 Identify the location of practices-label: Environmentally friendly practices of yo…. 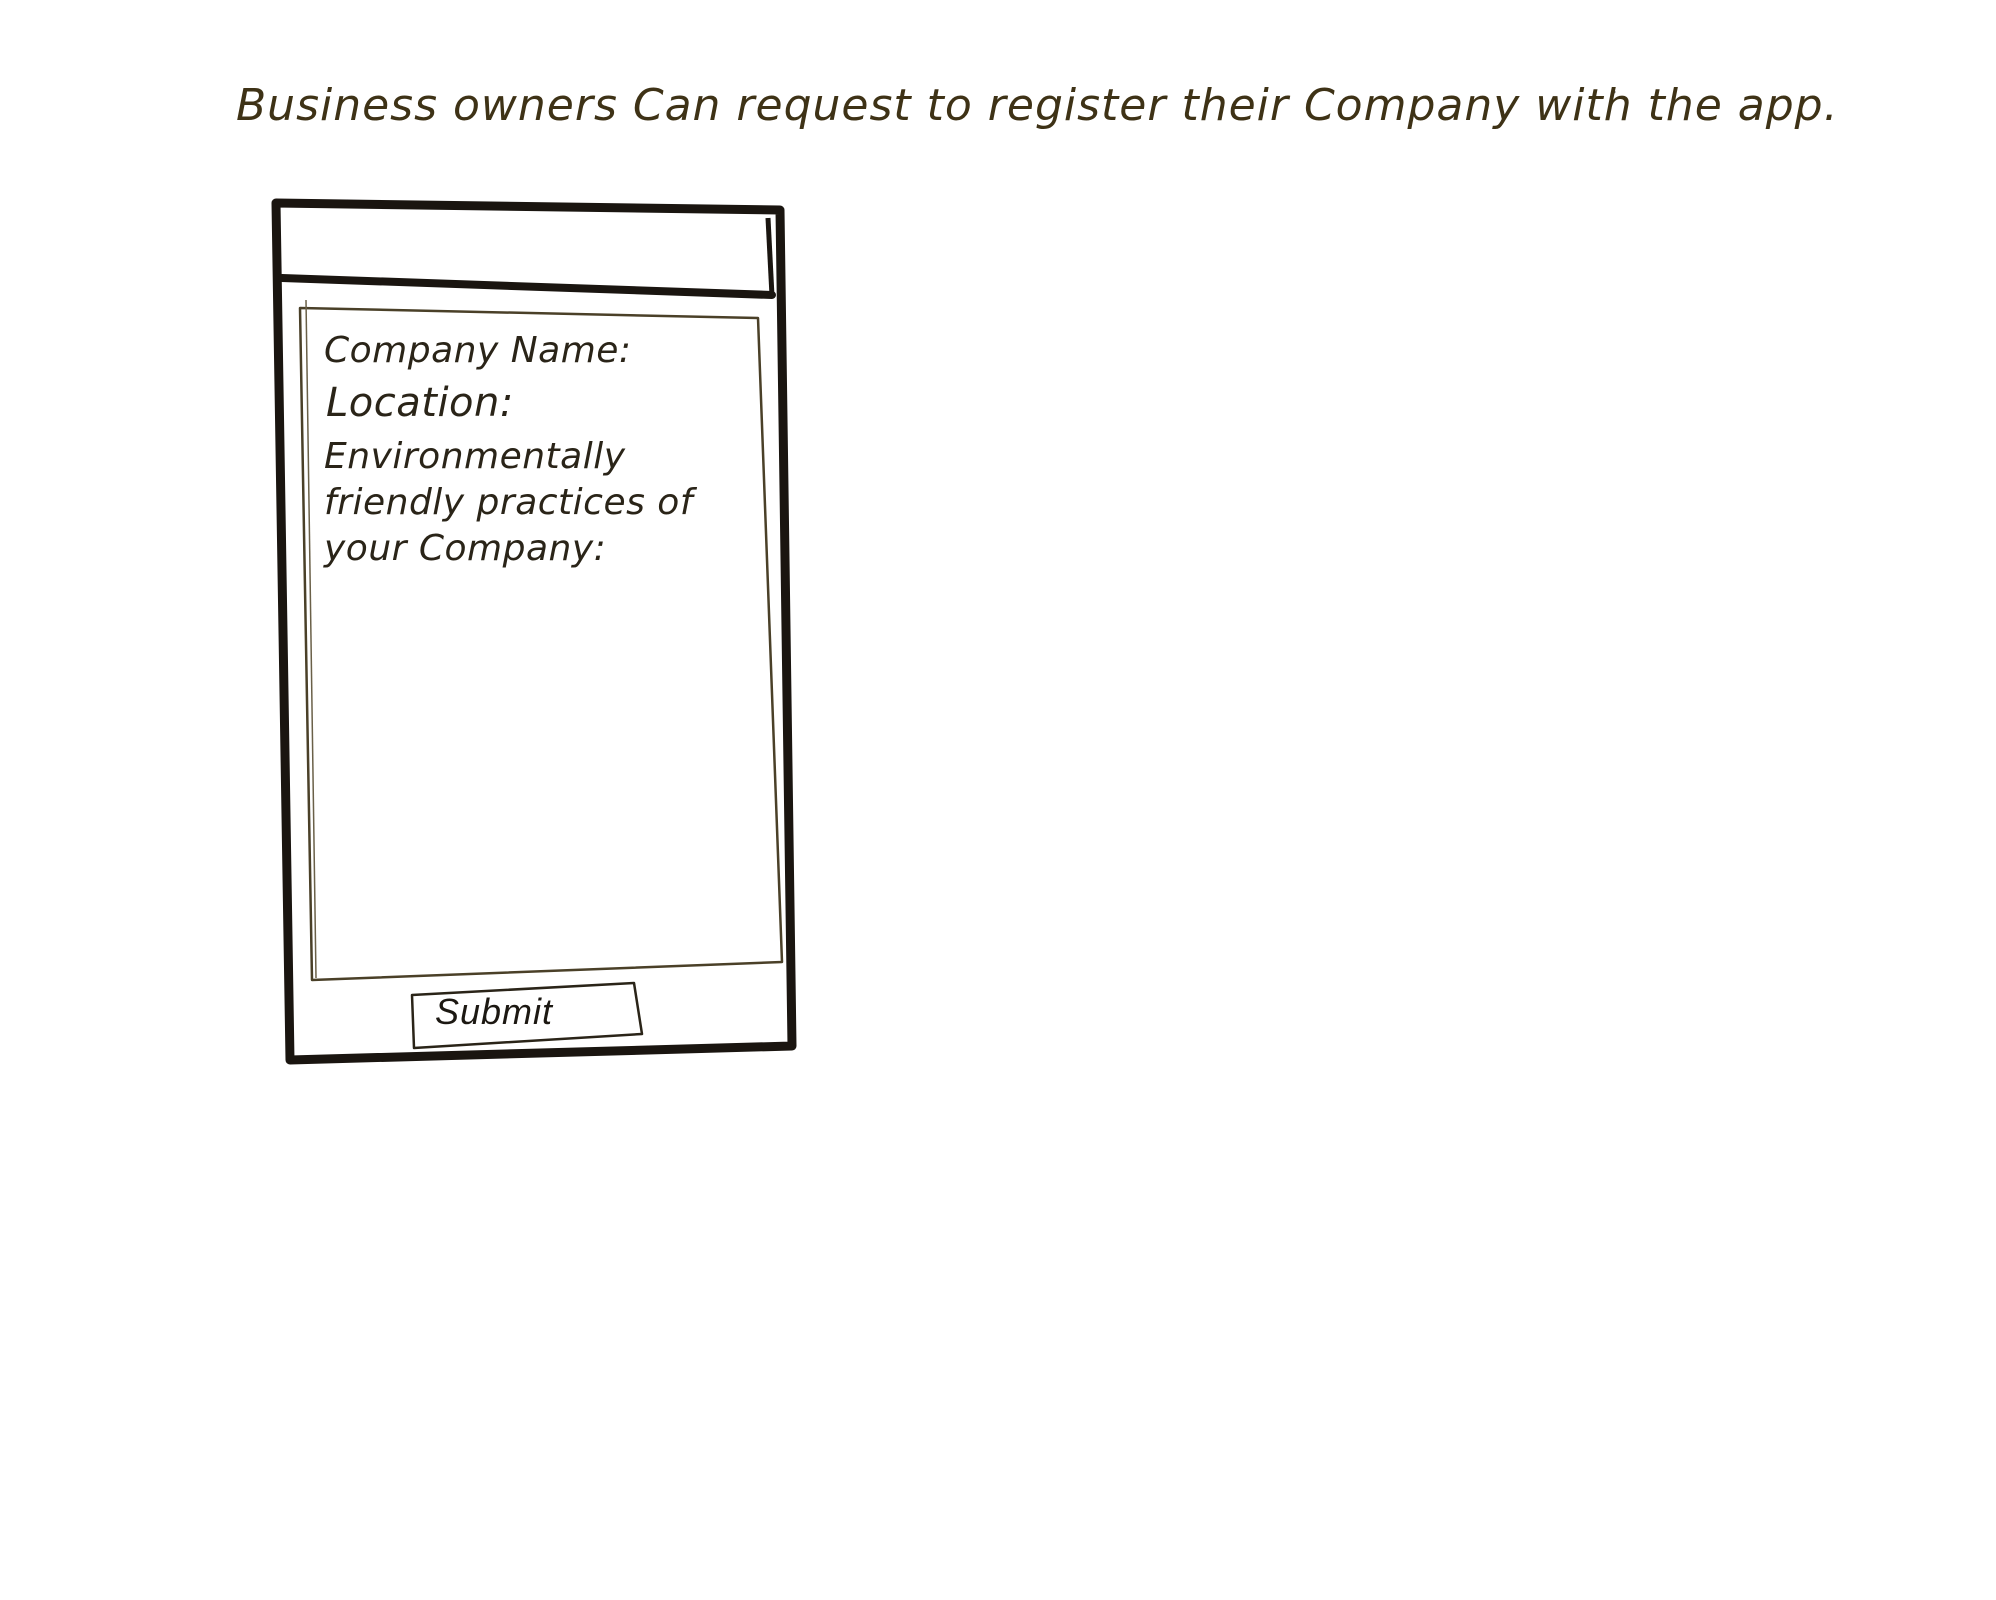
(509, 502).